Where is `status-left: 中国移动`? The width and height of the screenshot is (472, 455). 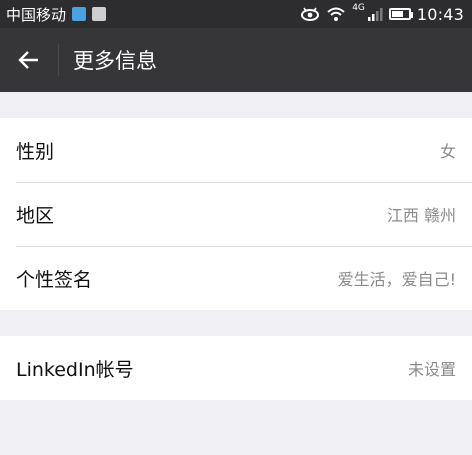 status-left: 中国移动 is located at coordinates (56, 14).